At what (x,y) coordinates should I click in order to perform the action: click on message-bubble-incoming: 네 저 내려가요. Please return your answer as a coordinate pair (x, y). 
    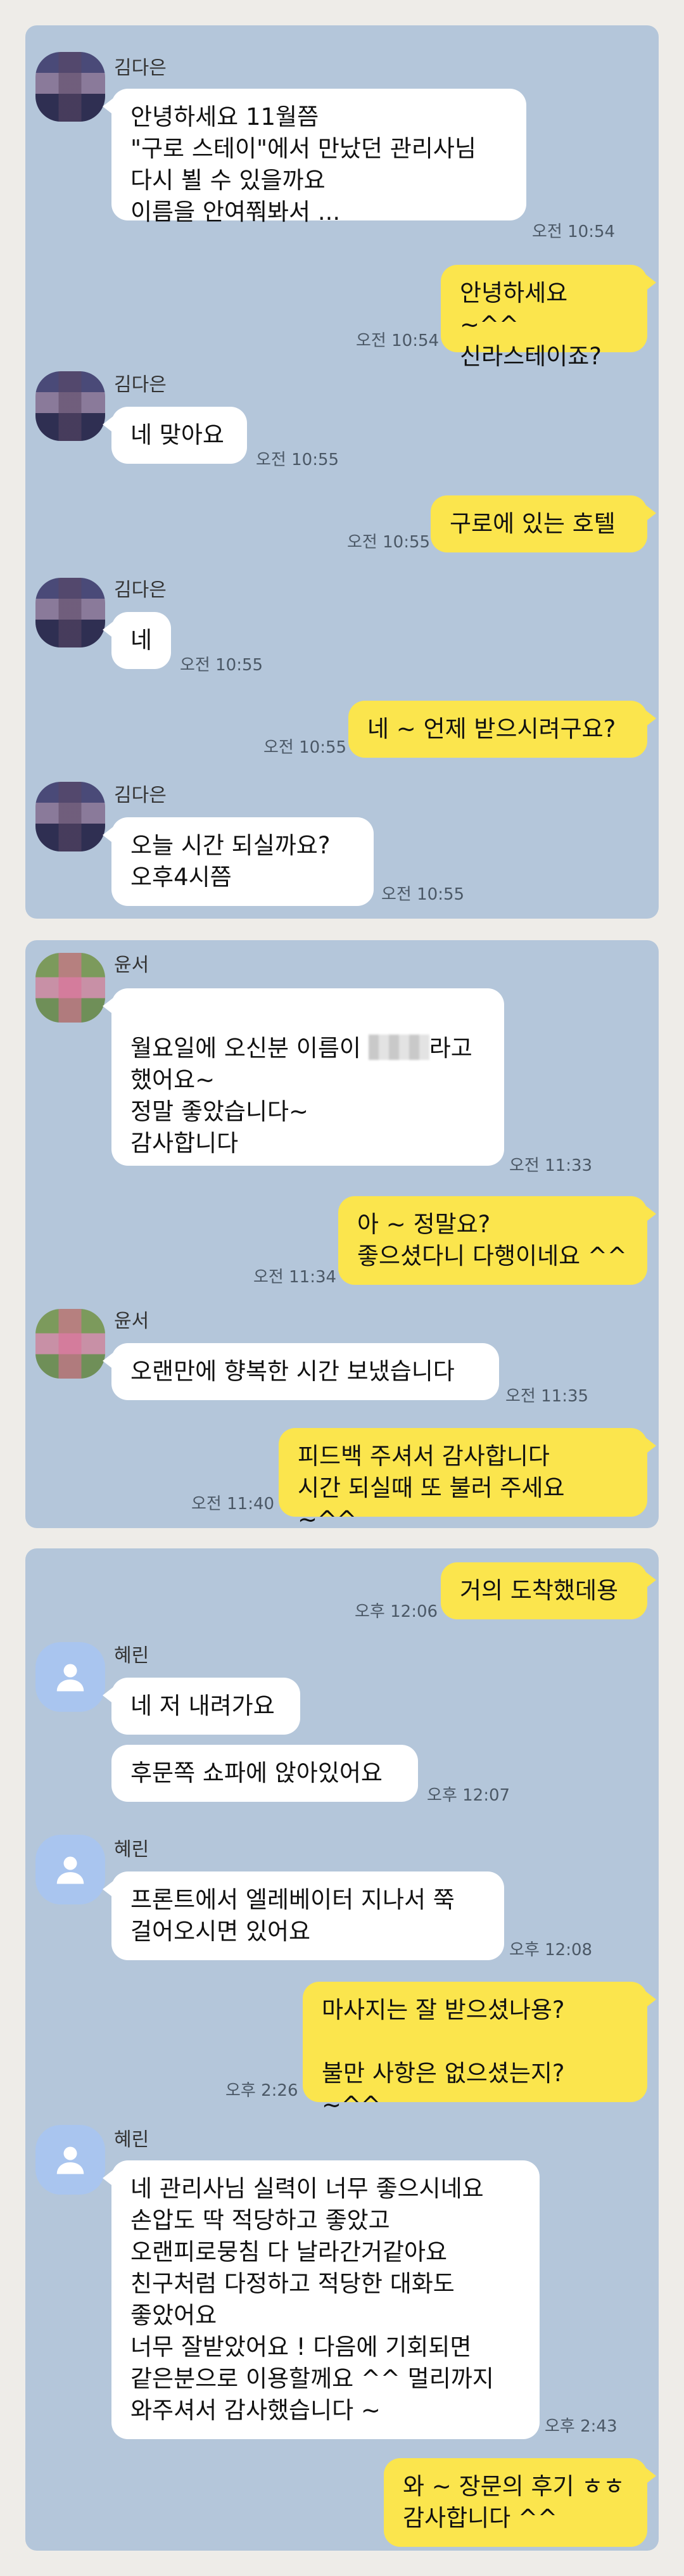
    Looking at the image, I should click on (201, 1706).